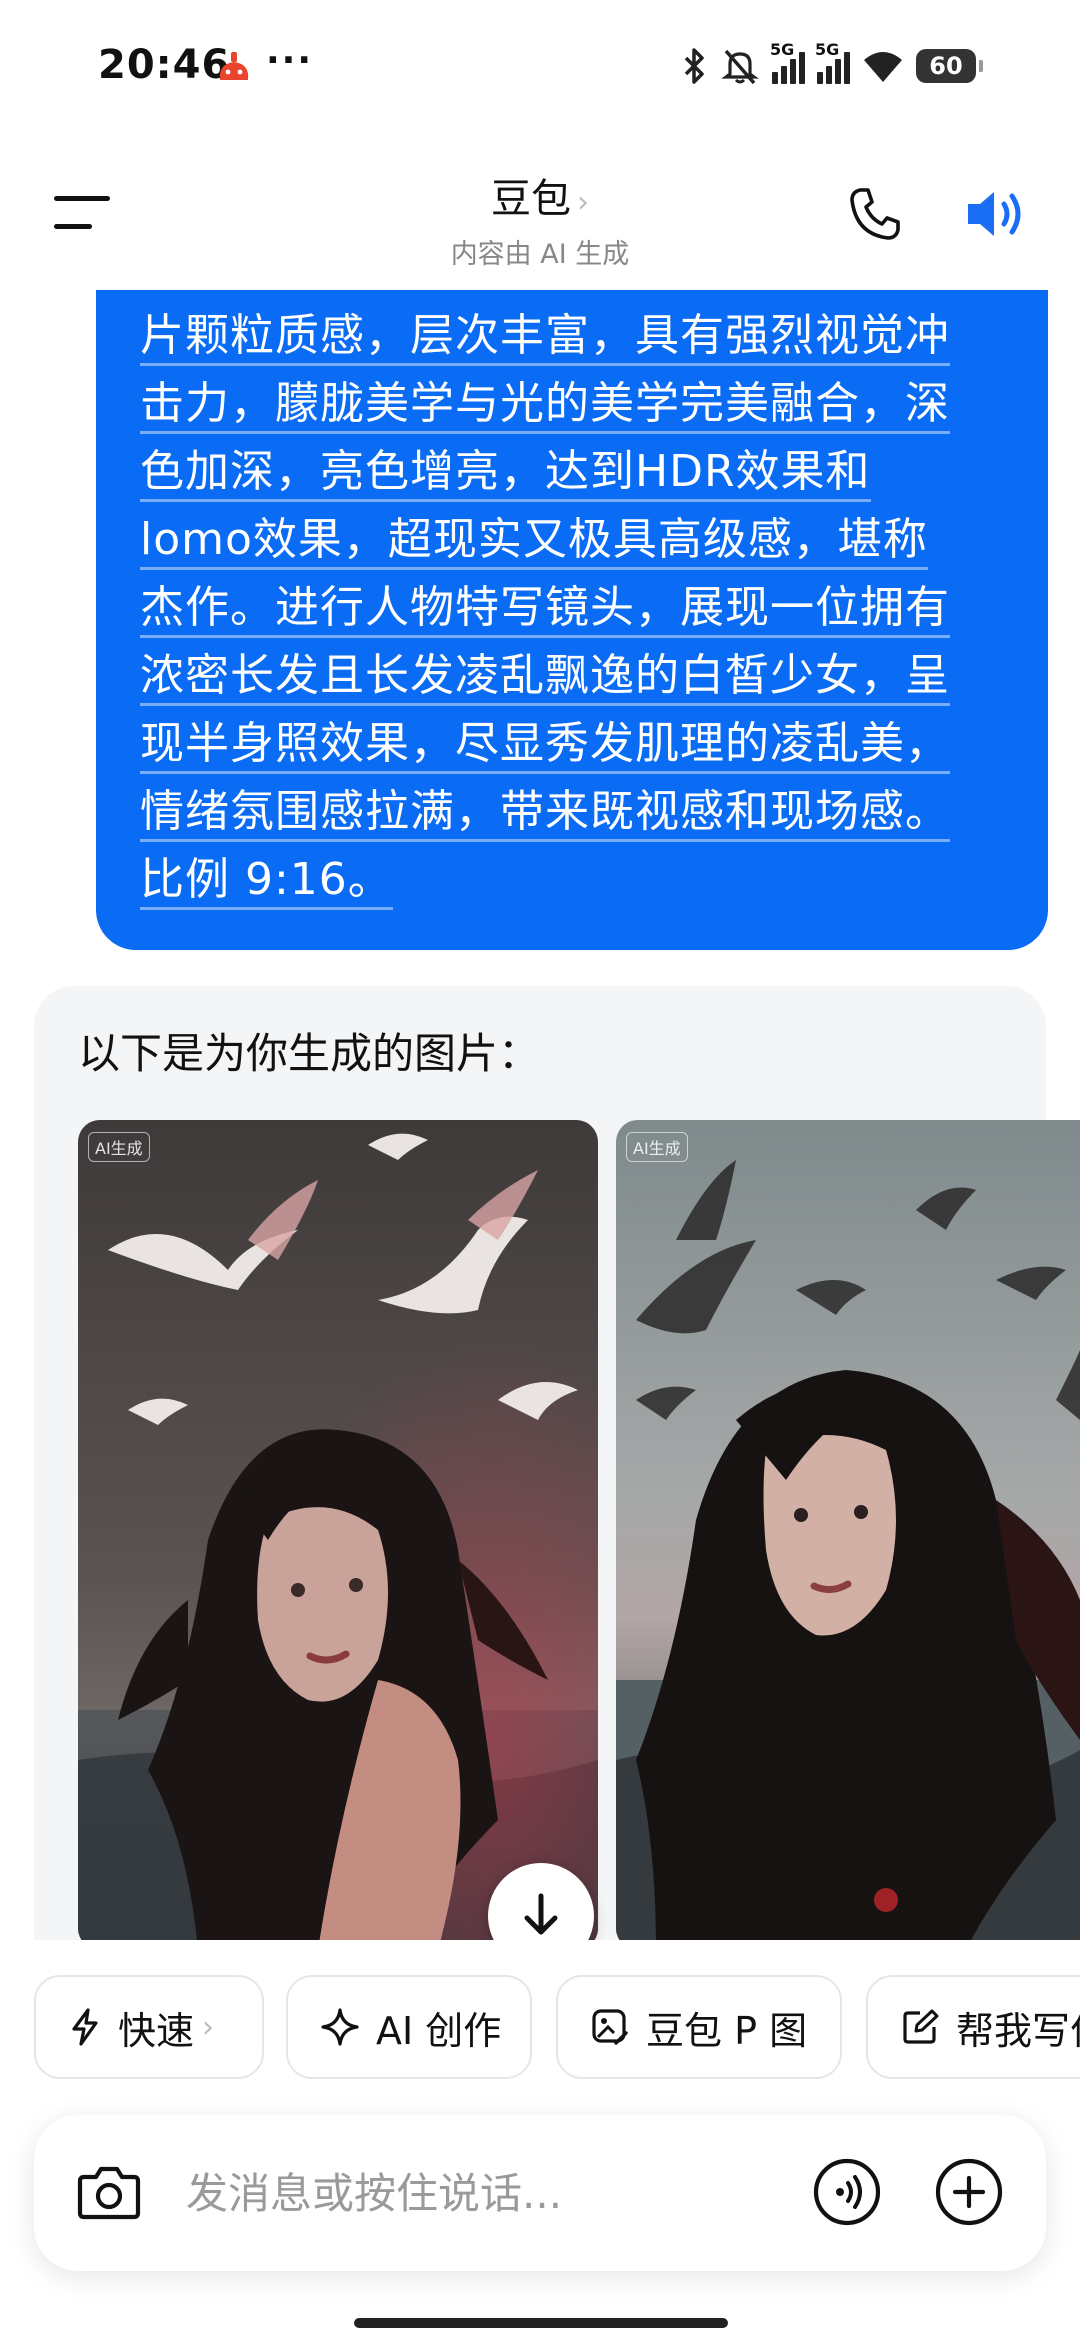  I want to click on message-line: 浓密长发且长发凌乱飘逸的白皙少女，呈, so click(545, 678).